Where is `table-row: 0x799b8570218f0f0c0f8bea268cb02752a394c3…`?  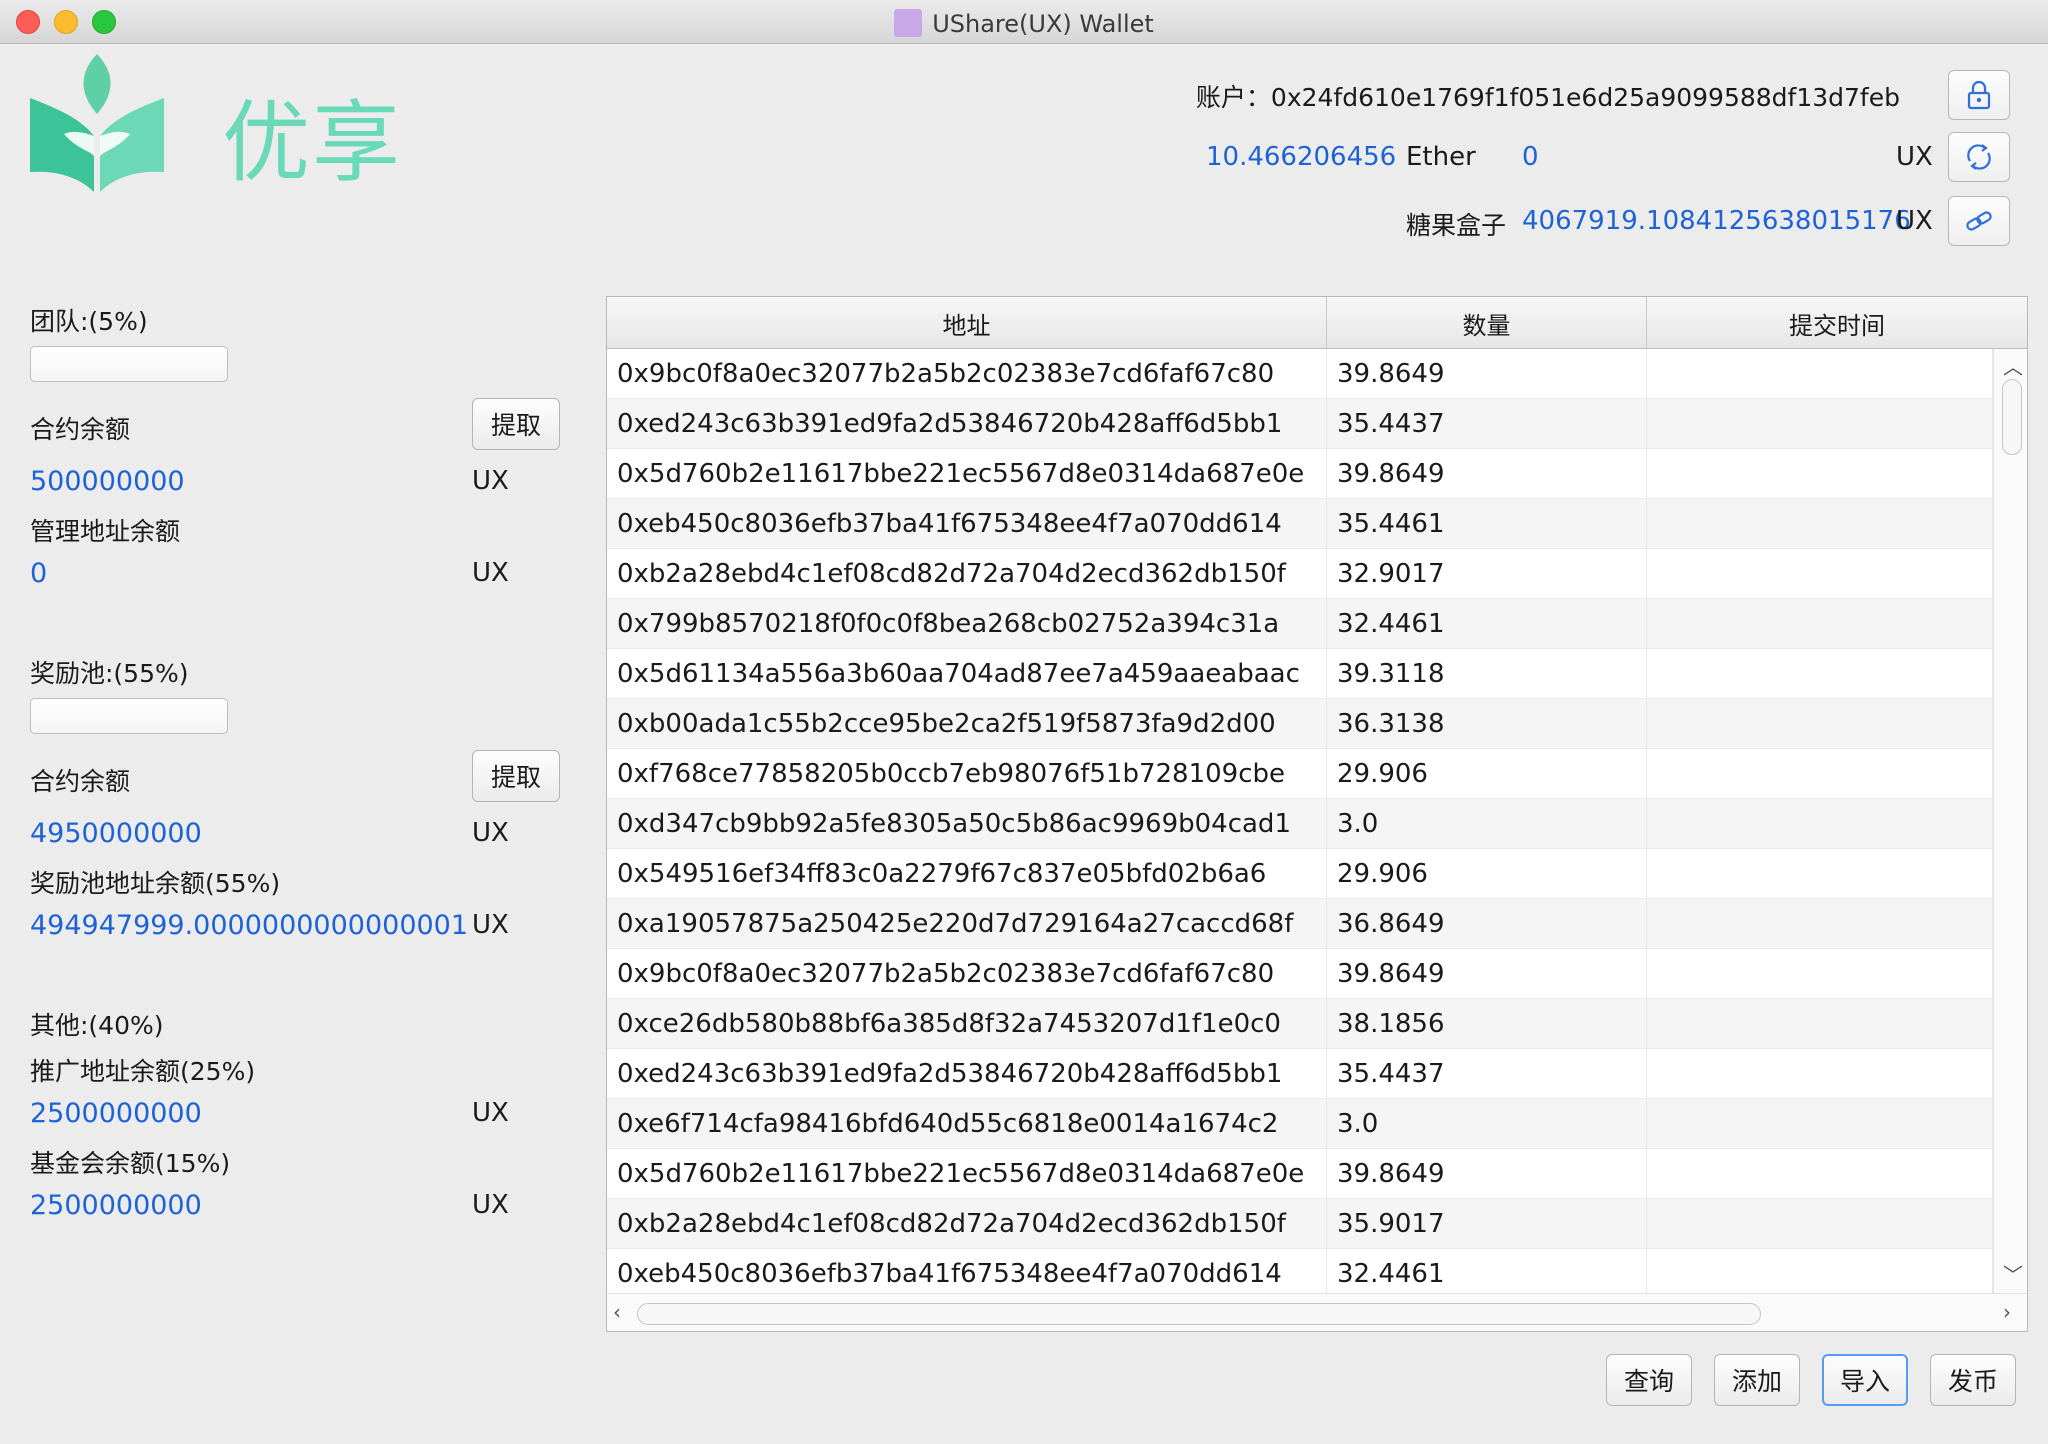
table-row: 0x799b8570218f0f0c0f8bea268cb02752a394c3… is located at coordinates (1300, 624).